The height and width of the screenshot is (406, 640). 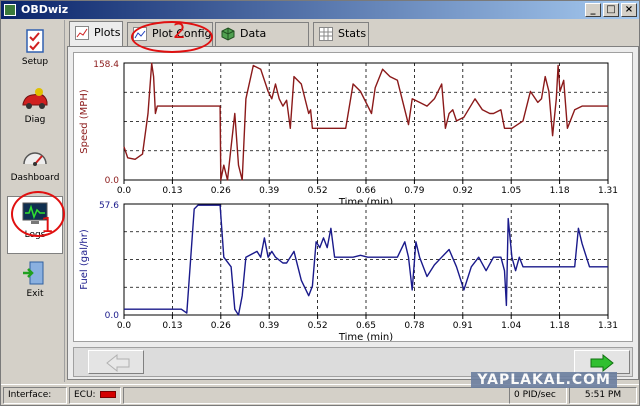 I want to click on y-axis-label: Speed (MPH), so click(x=84, y=121).